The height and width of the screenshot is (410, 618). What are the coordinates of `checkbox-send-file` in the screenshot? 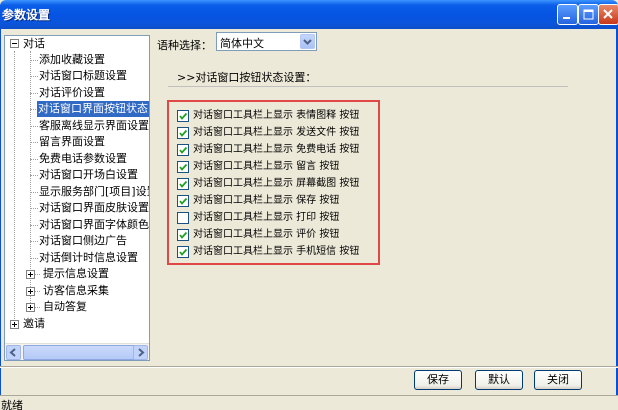 It's located at (183, 132).